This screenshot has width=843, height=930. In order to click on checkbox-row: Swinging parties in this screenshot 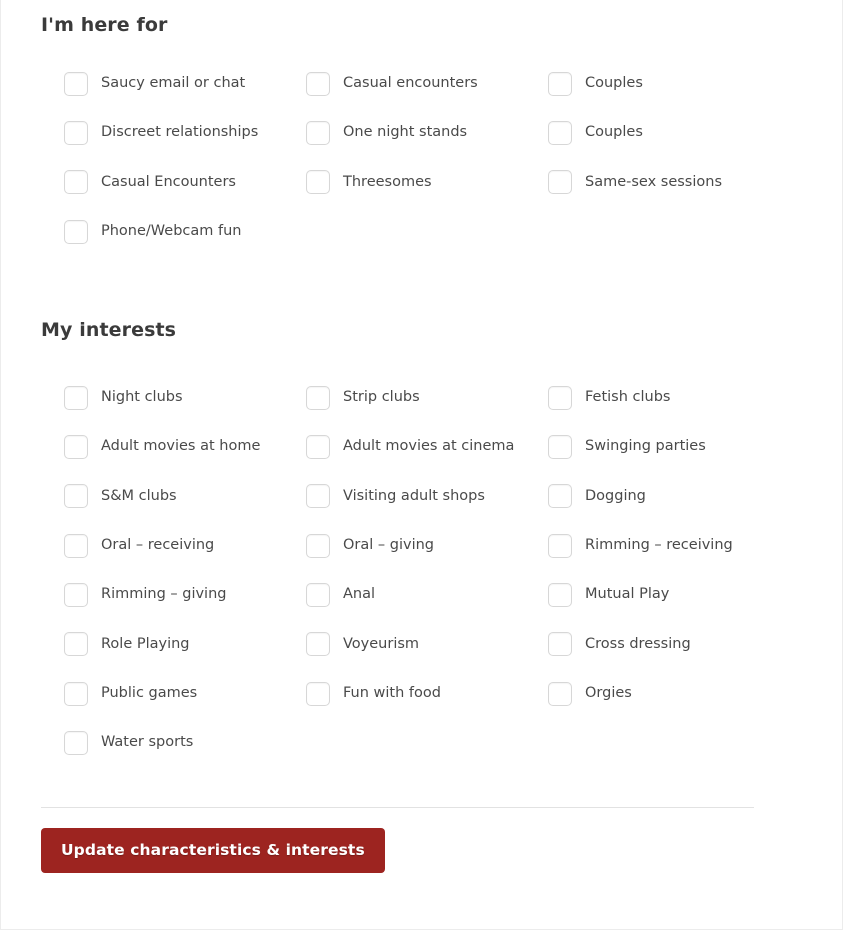, I will do `click(669, 446)`.